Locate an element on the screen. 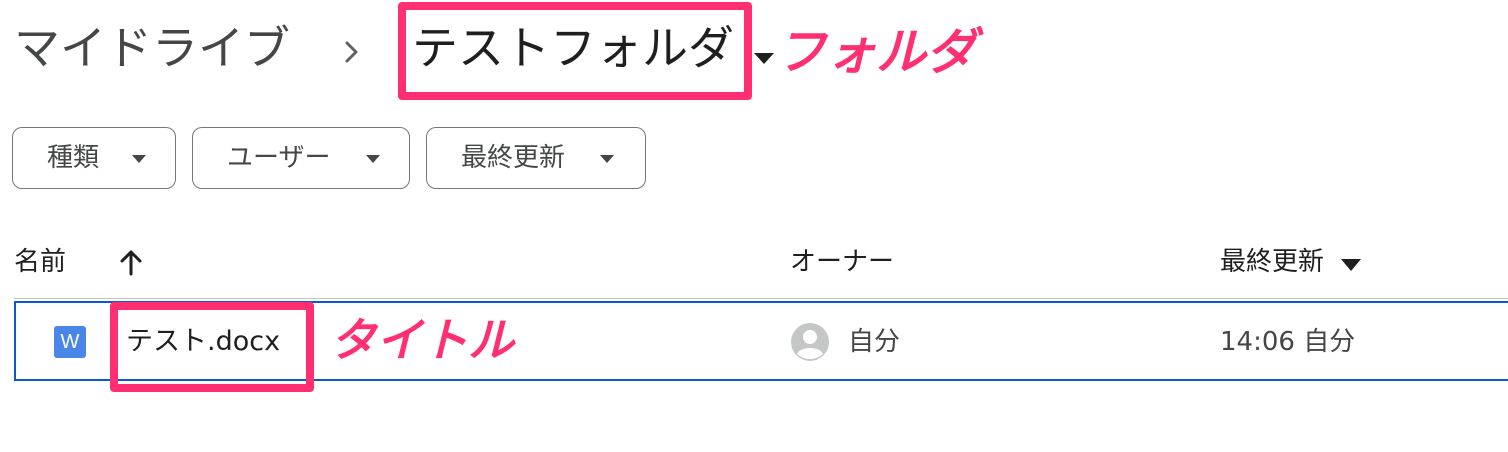 This screenshot has width=1508, height=452. header-divider is located at coordinates (761, 298).